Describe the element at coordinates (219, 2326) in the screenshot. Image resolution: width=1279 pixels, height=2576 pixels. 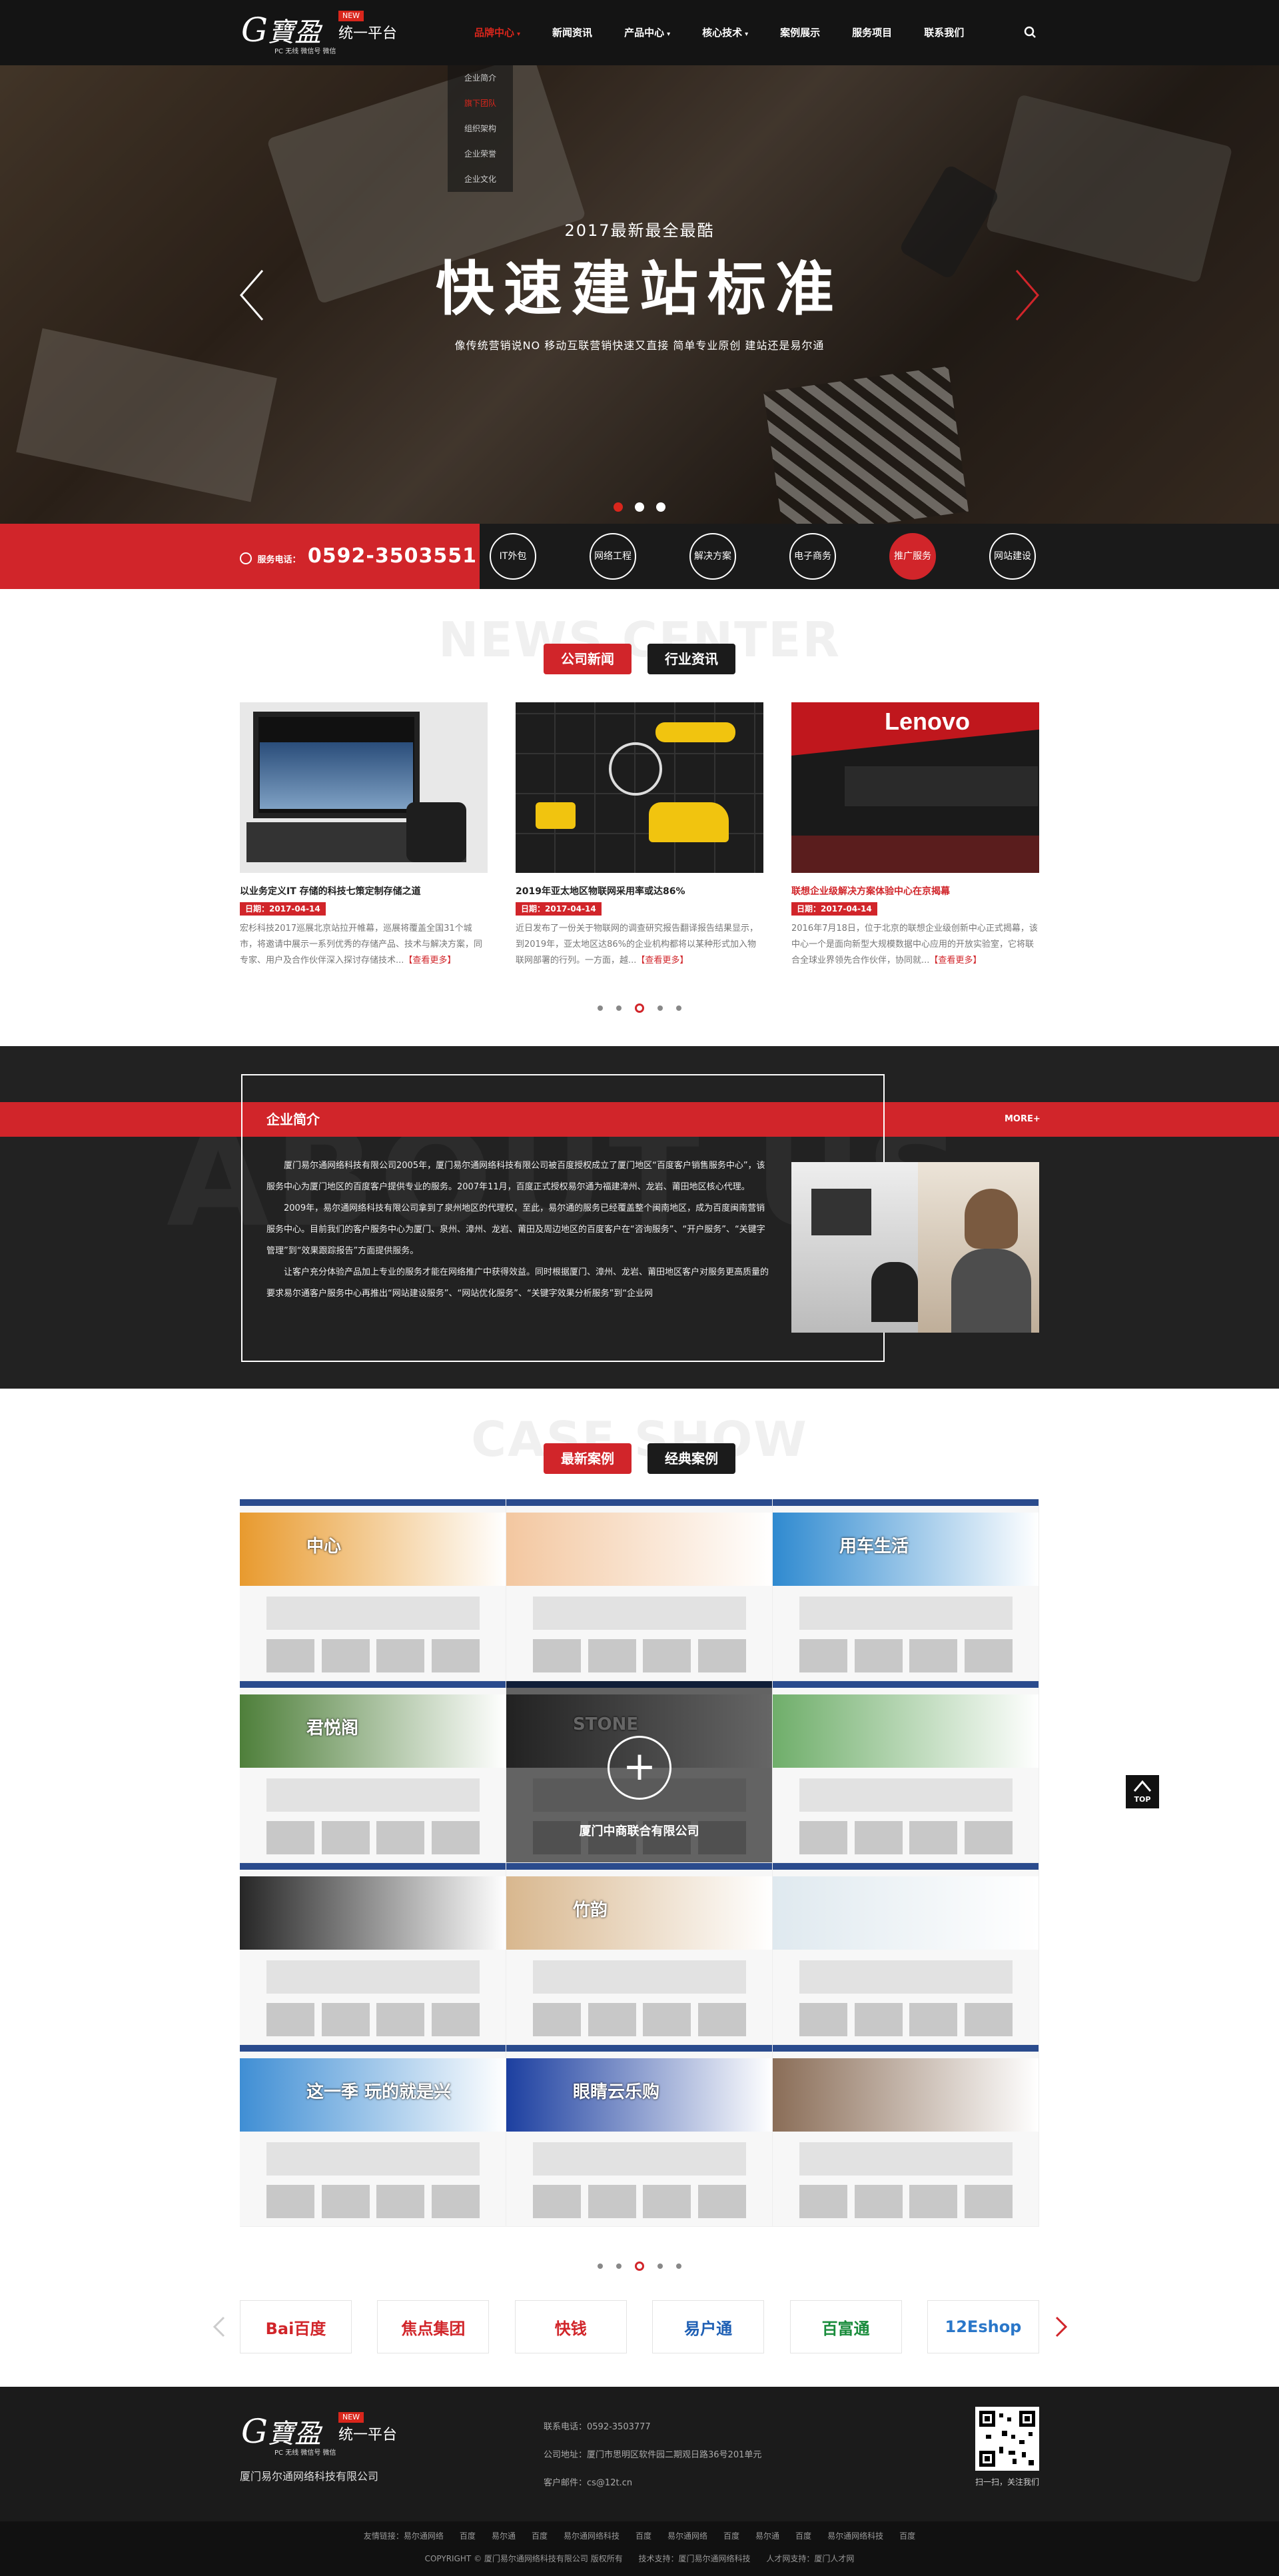
I see `partners-prev-arrow-icon` at that location.